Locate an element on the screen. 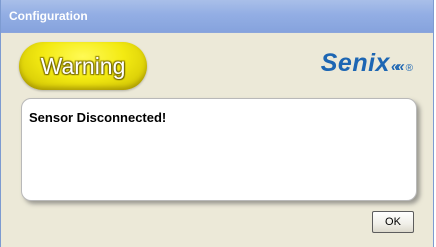 This screenshot has height=247, width=436. logo-swoosh-icon: «« is located at coordinates (397, 66).